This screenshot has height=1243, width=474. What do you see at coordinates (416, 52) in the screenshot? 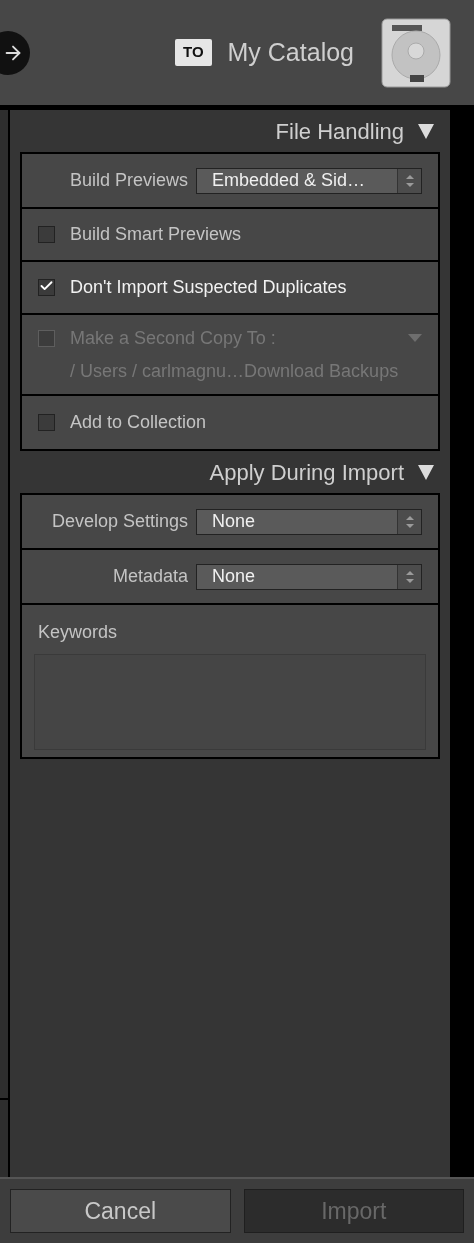
I see `hard-drive-icon` at bounding box center [416, 52].